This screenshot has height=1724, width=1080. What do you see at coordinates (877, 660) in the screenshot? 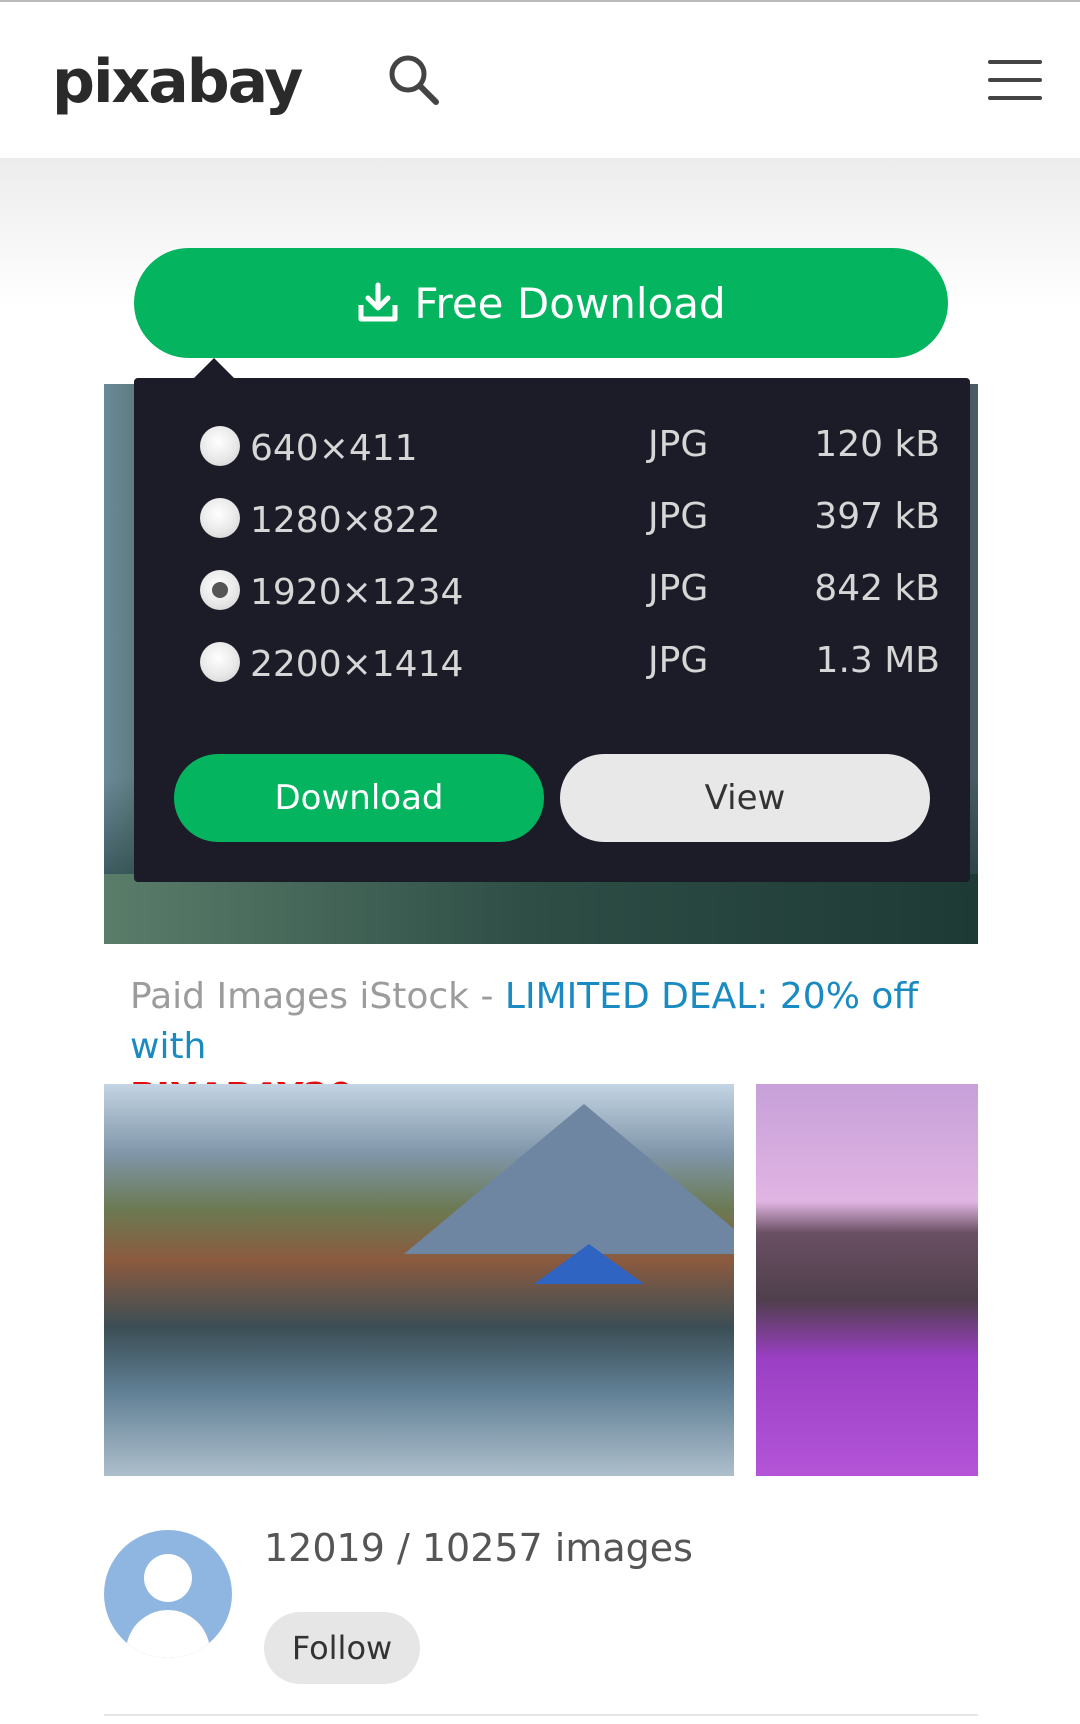
I see `option-size: 1.3 MB` at bounding box center [877, 660].